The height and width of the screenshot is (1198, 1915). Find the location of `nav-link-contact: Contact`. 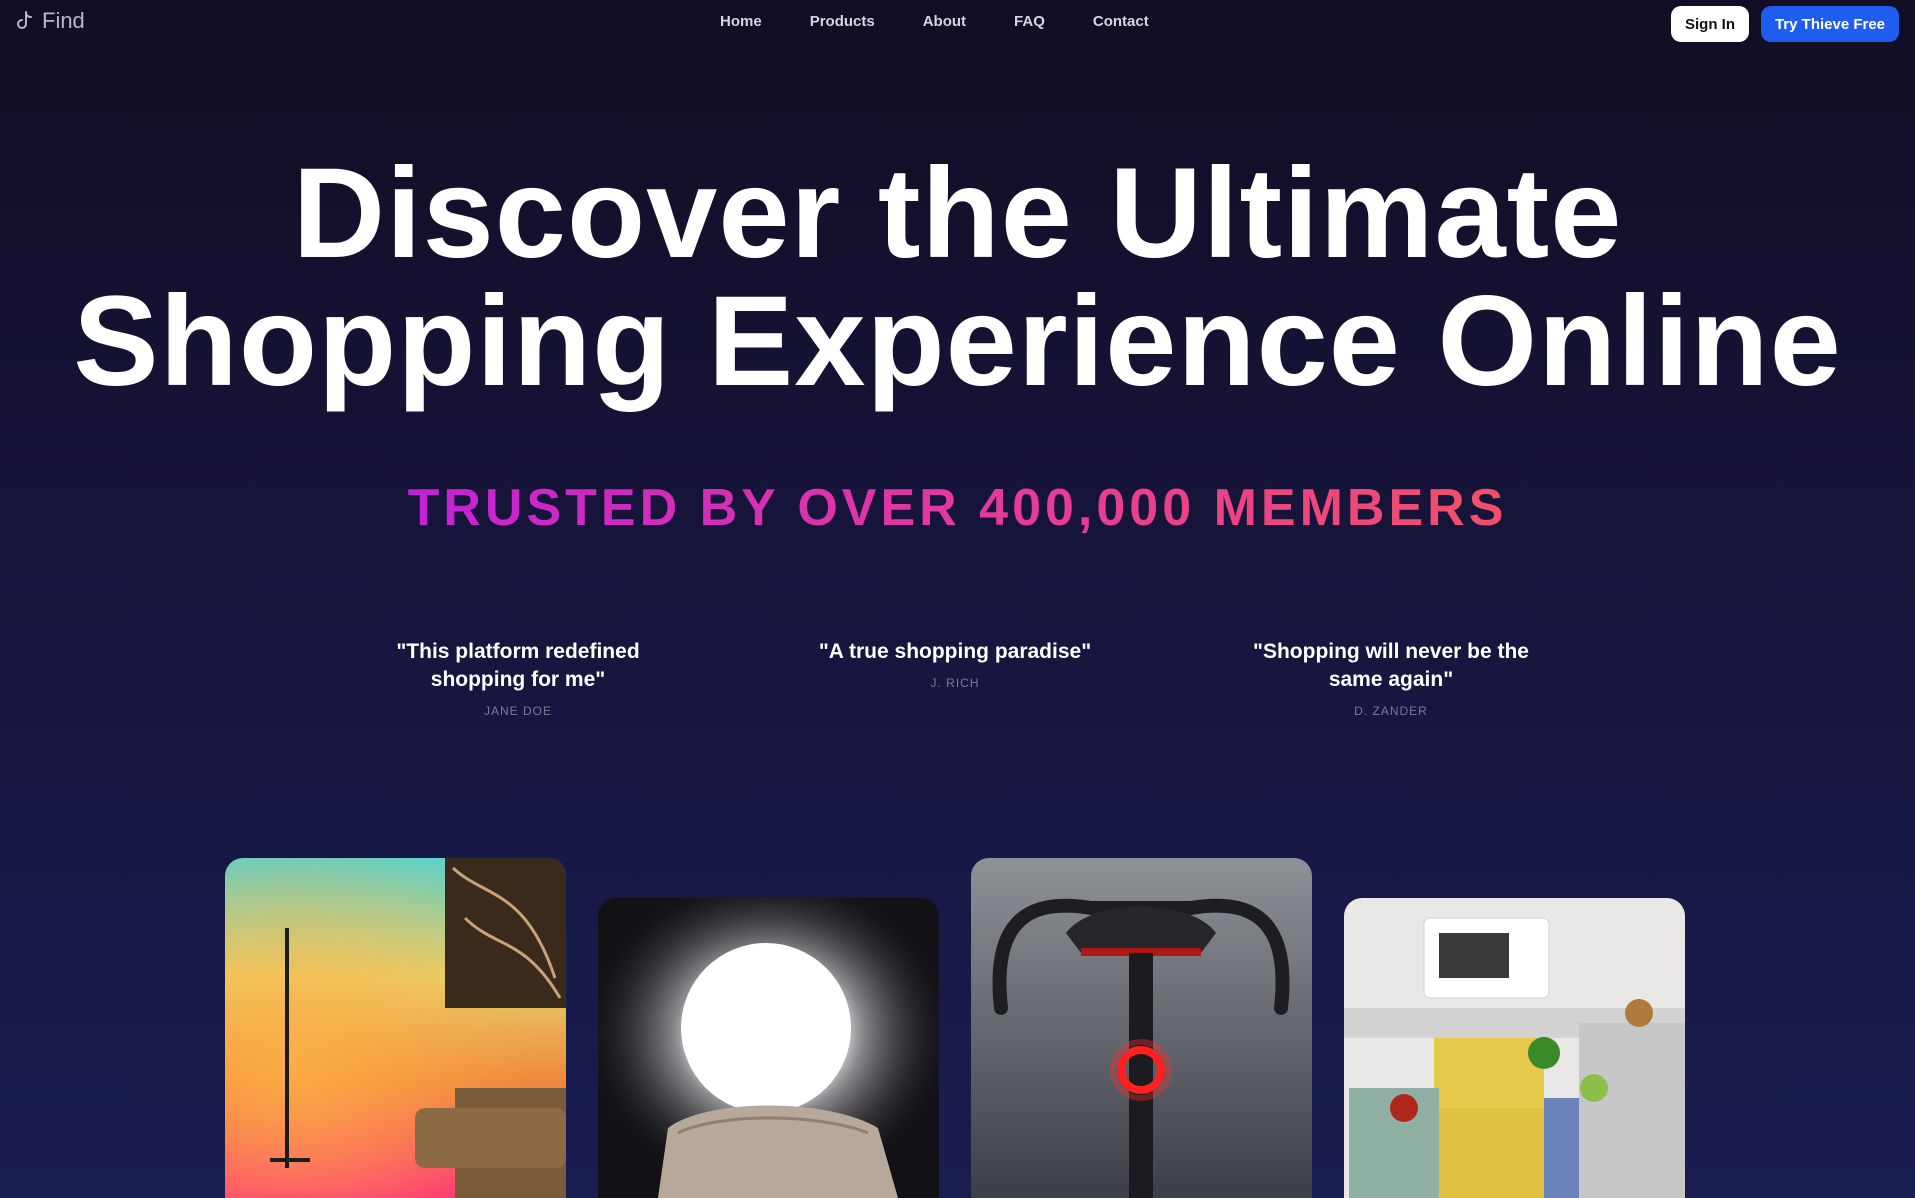

nav-link-contact: Contact is located at coordinates (1121, 21).